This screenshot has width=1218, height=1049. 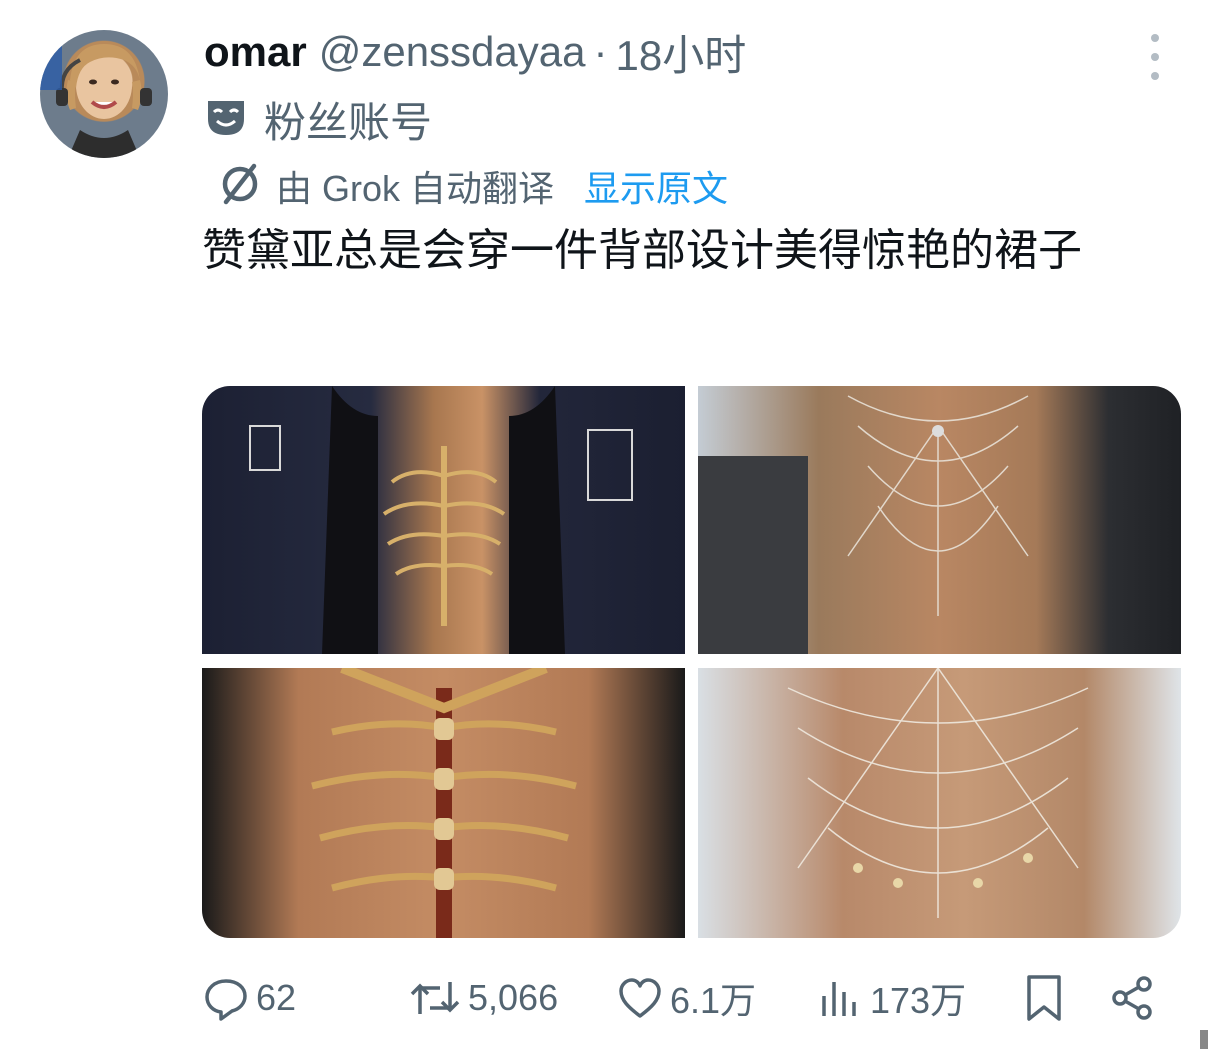 I want to click on tweet-header: omar @zenssdayaa · 18小时, so click(x=475, y=52).